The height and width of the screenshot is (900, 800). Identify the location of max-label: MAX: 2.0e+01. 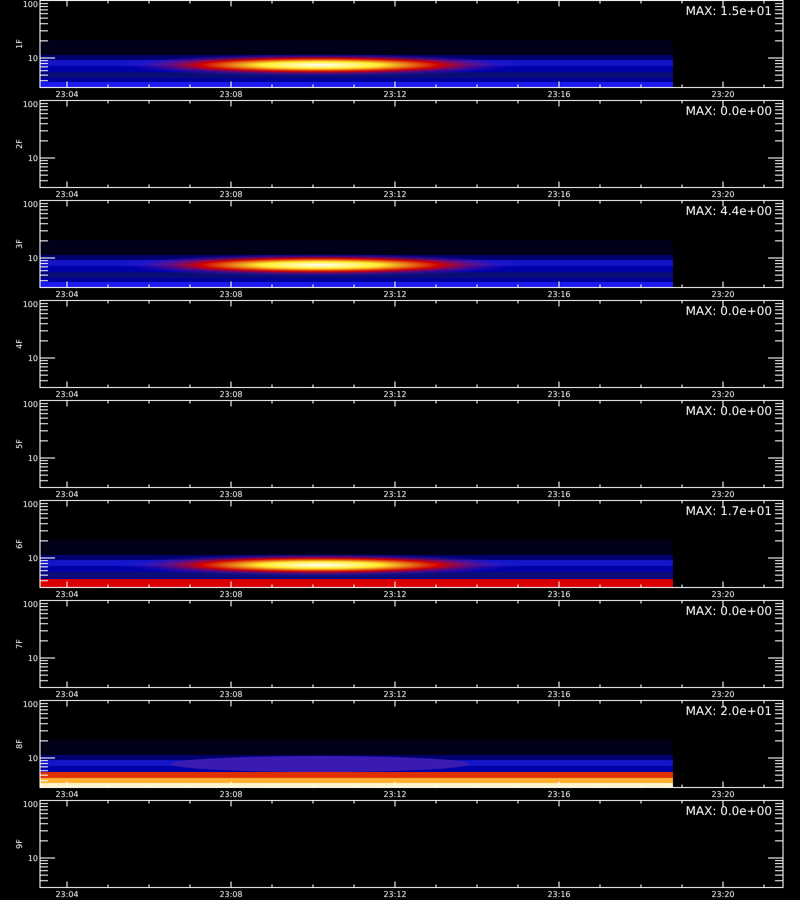
(729, 711).